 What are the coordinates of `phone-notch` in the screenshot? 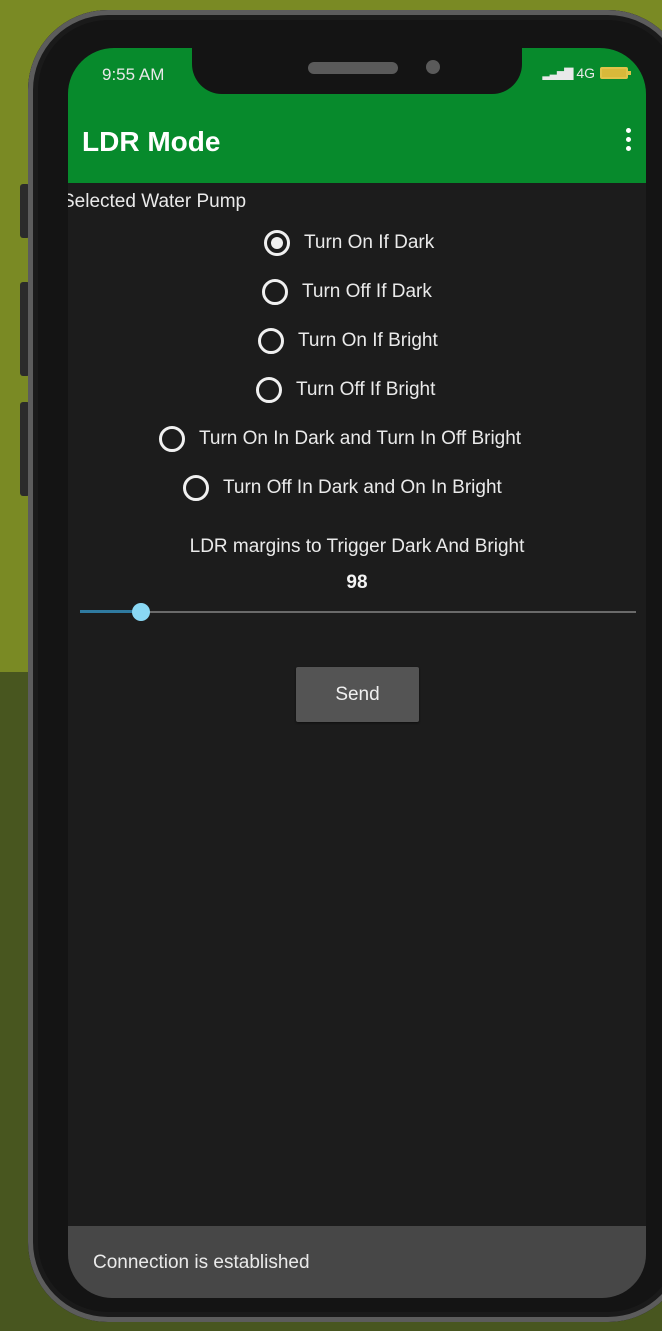 It's located at (357, 71).